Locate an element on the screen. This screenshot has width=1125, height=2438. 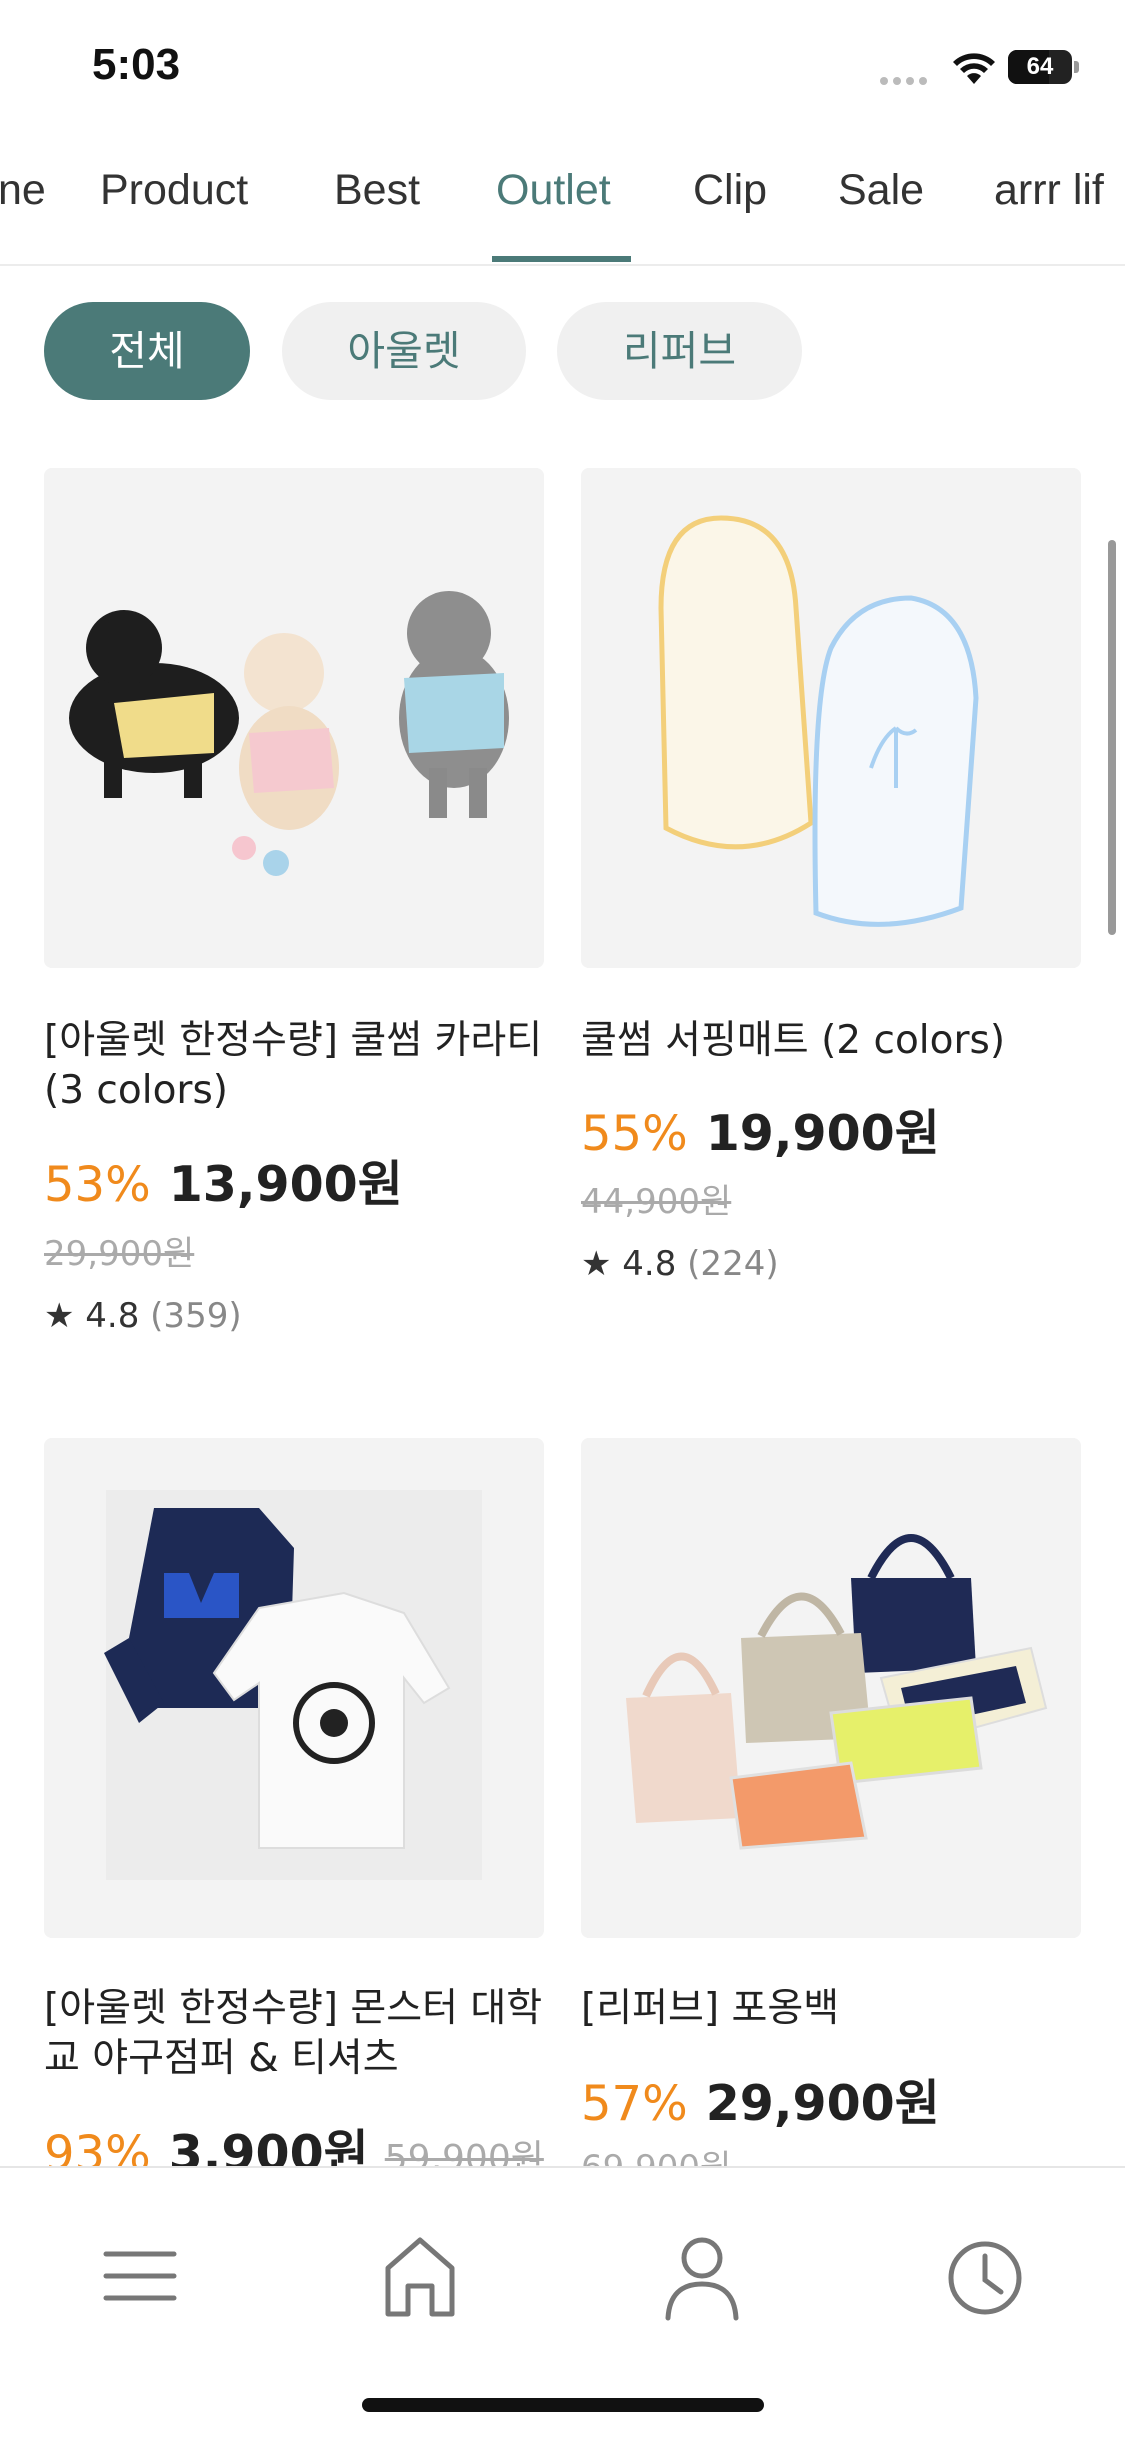
my-page-button is located at coordinates (702, 2276).